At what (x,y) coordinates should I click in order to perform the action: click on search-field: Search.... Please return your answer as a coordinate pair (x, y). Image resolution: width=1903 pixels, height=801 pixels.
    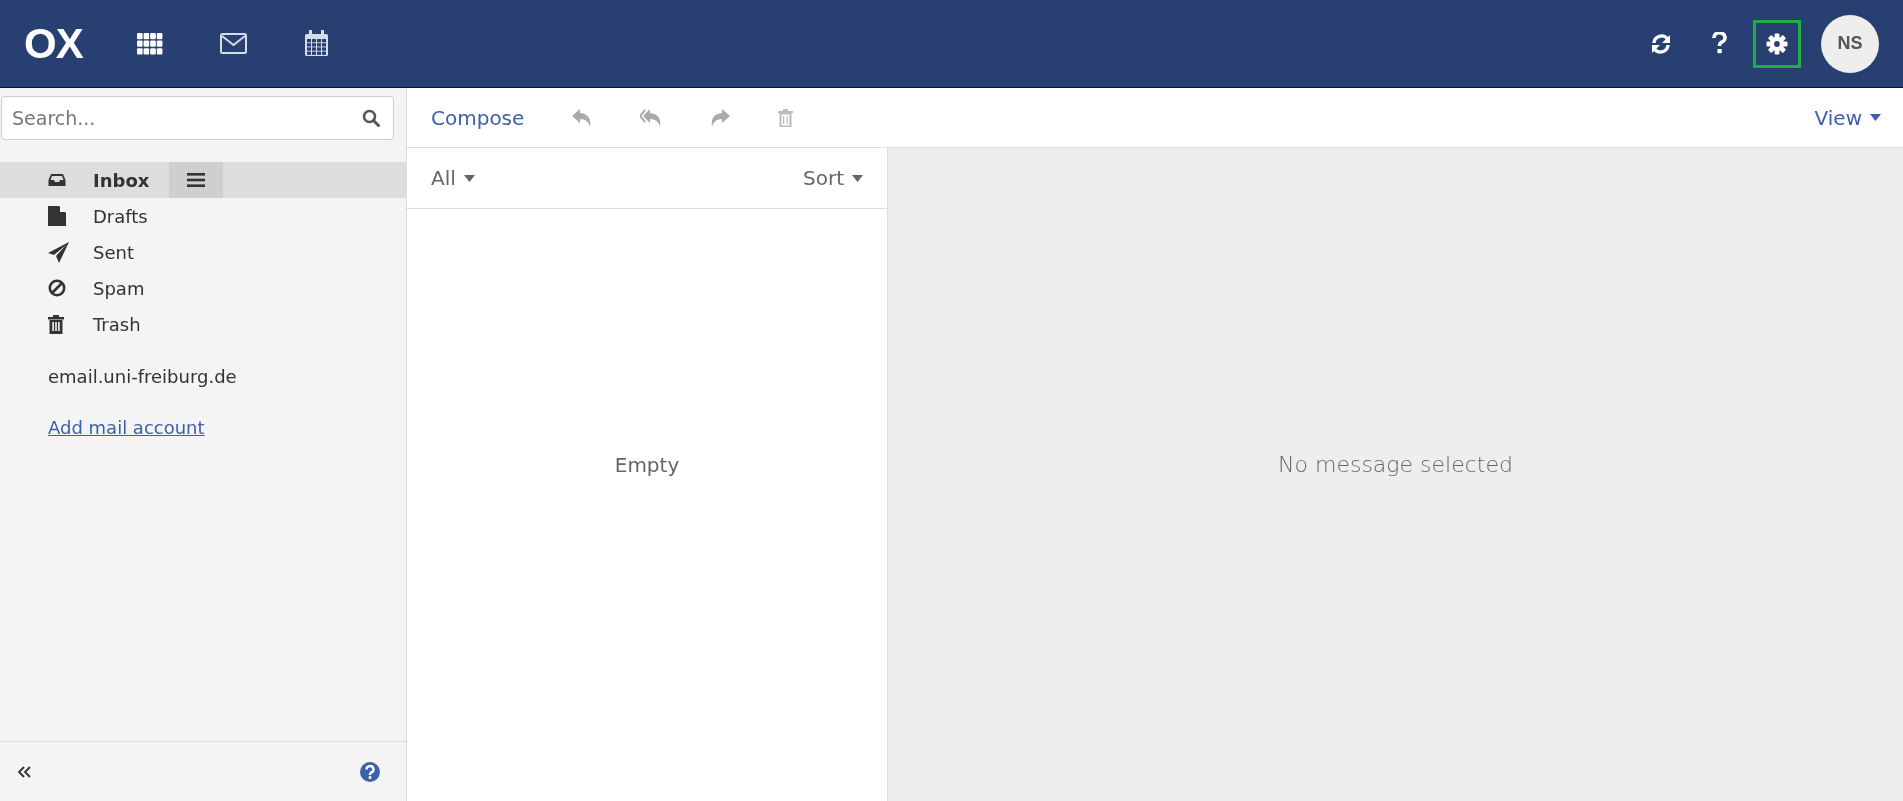
    Looking at the image, I should click on (197, 118).